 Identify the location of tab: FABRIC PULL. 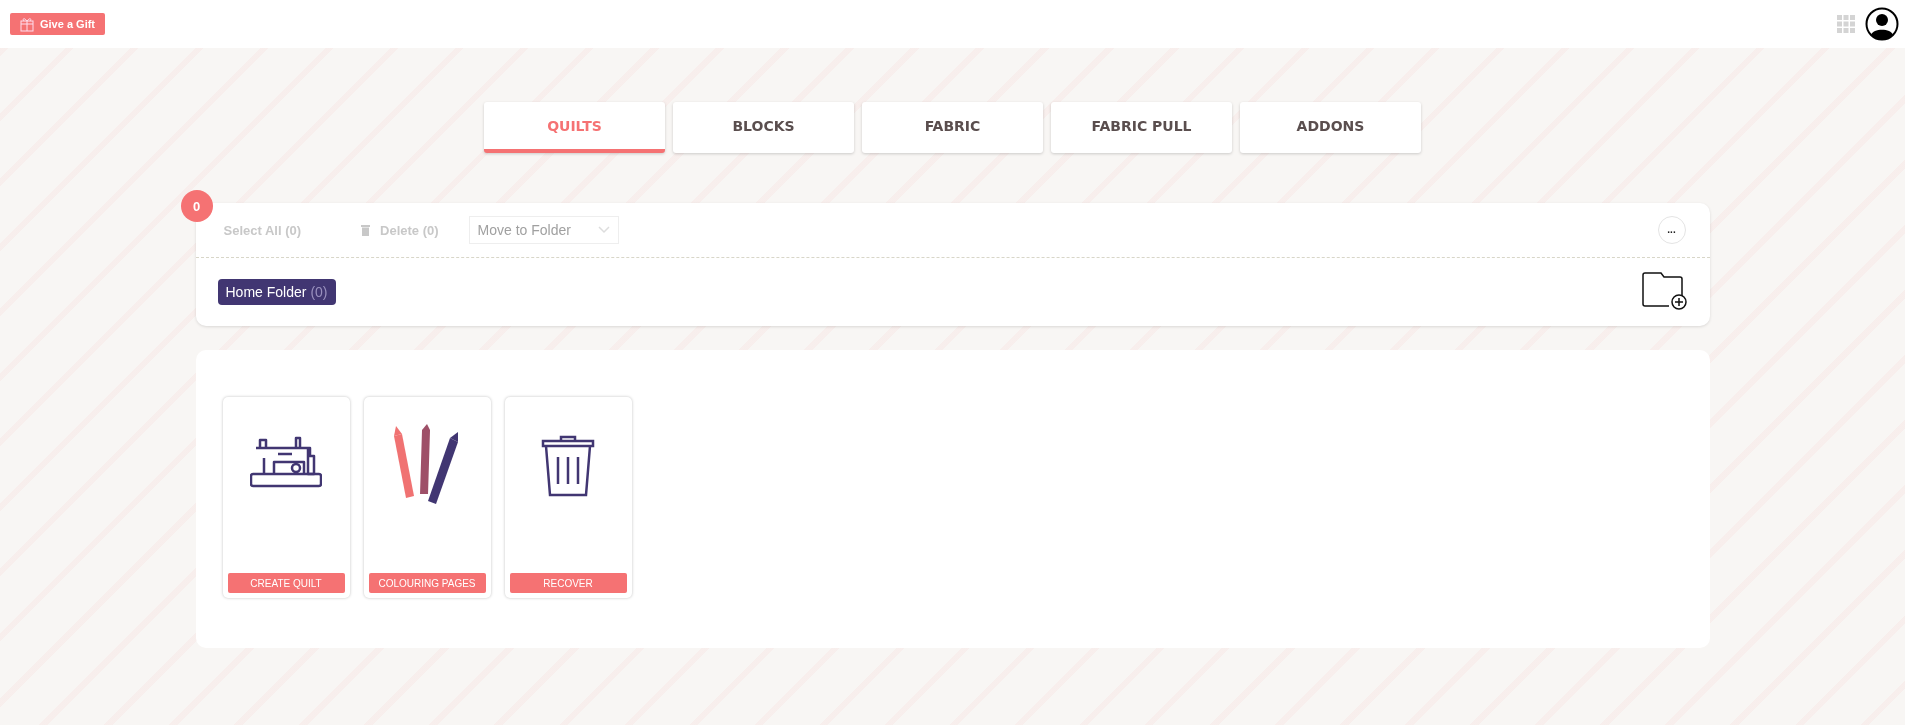
(1141, 127).